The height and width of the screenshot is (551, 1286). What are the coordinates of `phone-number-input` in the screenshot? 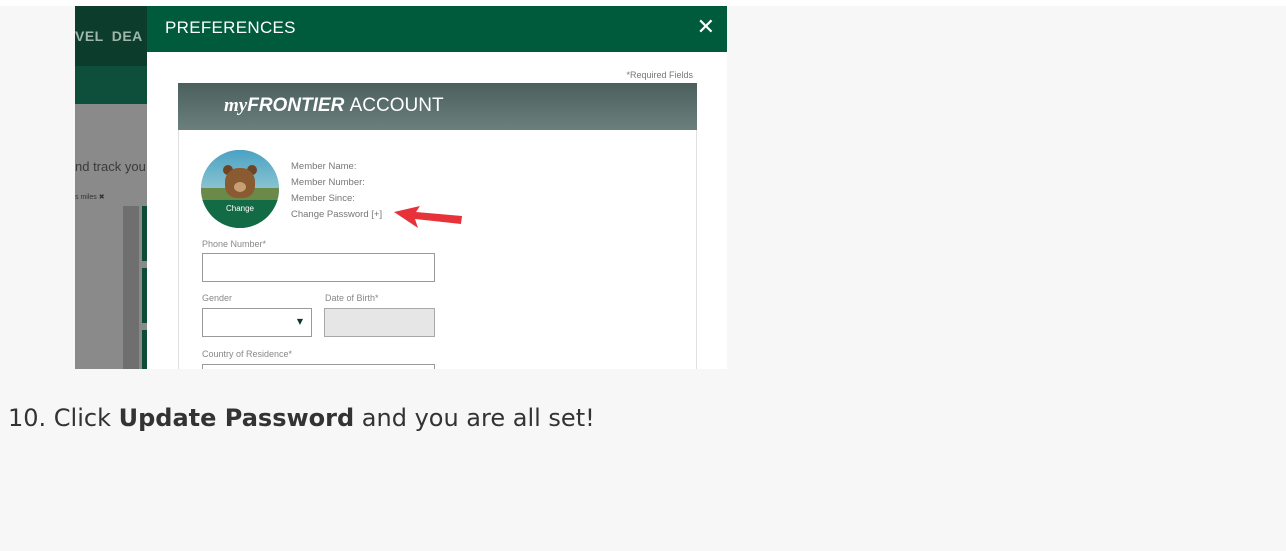 It's located at (318, 267).